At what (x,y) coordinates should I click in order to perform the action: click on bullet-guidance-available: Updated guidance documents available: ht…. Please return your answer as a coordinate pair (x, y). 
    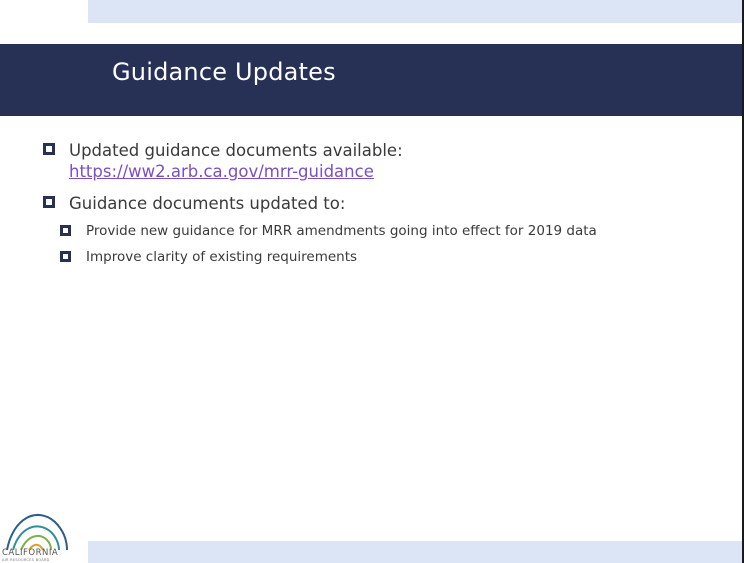
    Looking at the image, I should click on (373, 161).